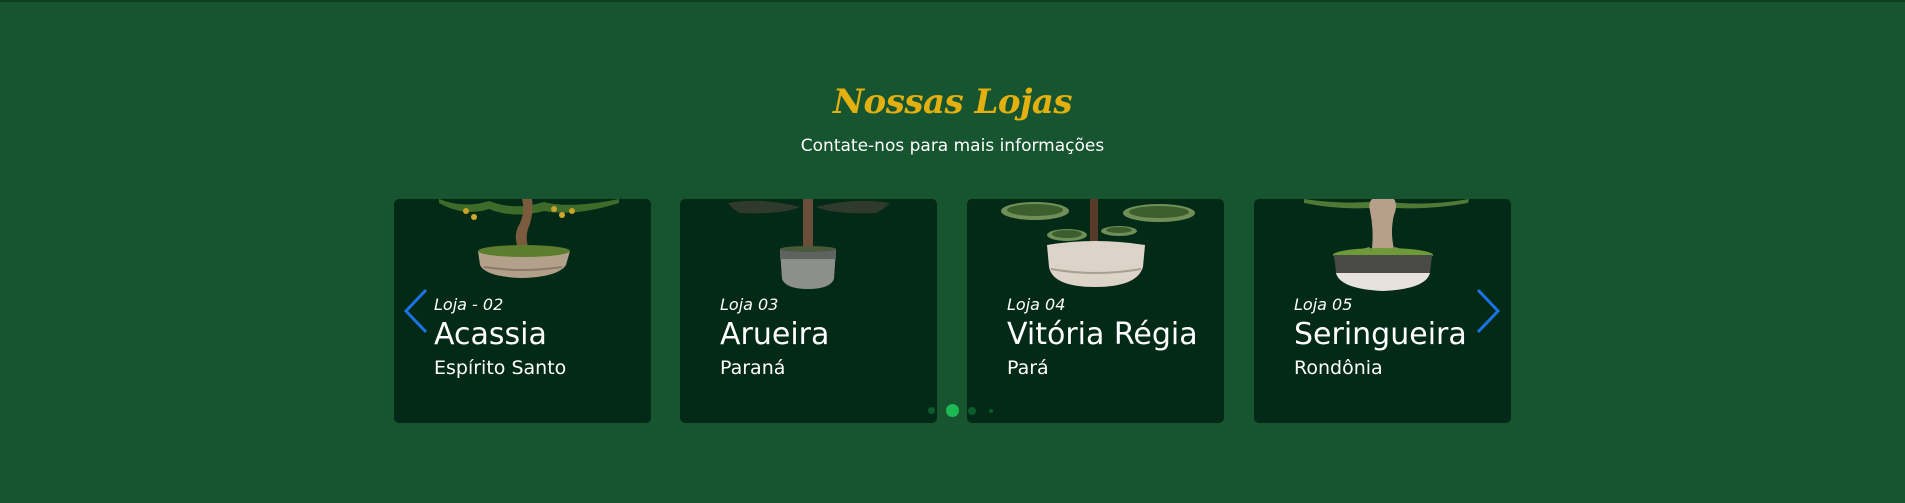 The height and width of the screenshot is (503, 1905). Describe the element at coordinates (775, 334) in the screenshot. I see `store-name: Arueira` at that location.